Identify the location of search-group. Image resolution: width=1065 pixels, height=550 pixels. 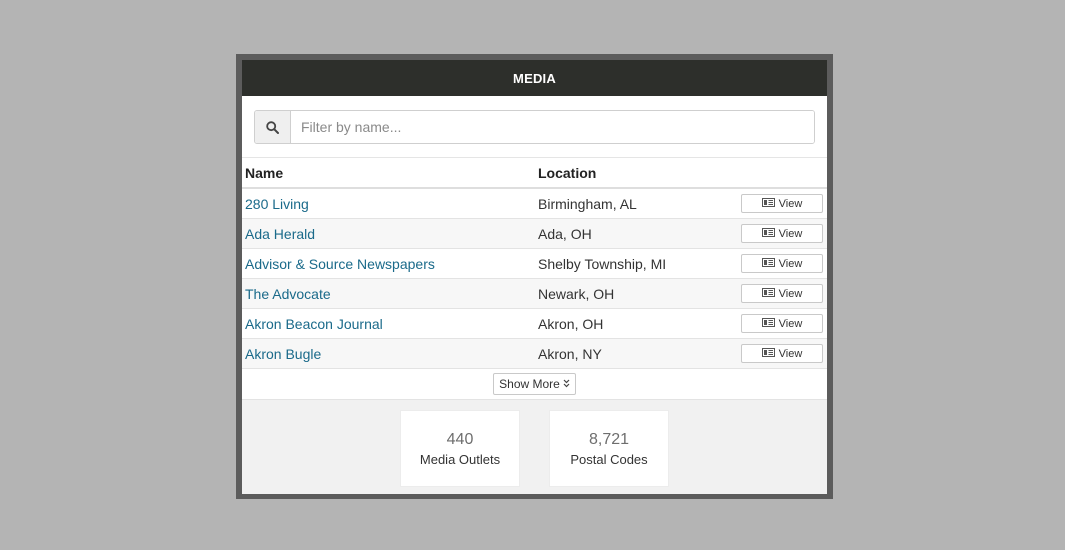
(534, 127).